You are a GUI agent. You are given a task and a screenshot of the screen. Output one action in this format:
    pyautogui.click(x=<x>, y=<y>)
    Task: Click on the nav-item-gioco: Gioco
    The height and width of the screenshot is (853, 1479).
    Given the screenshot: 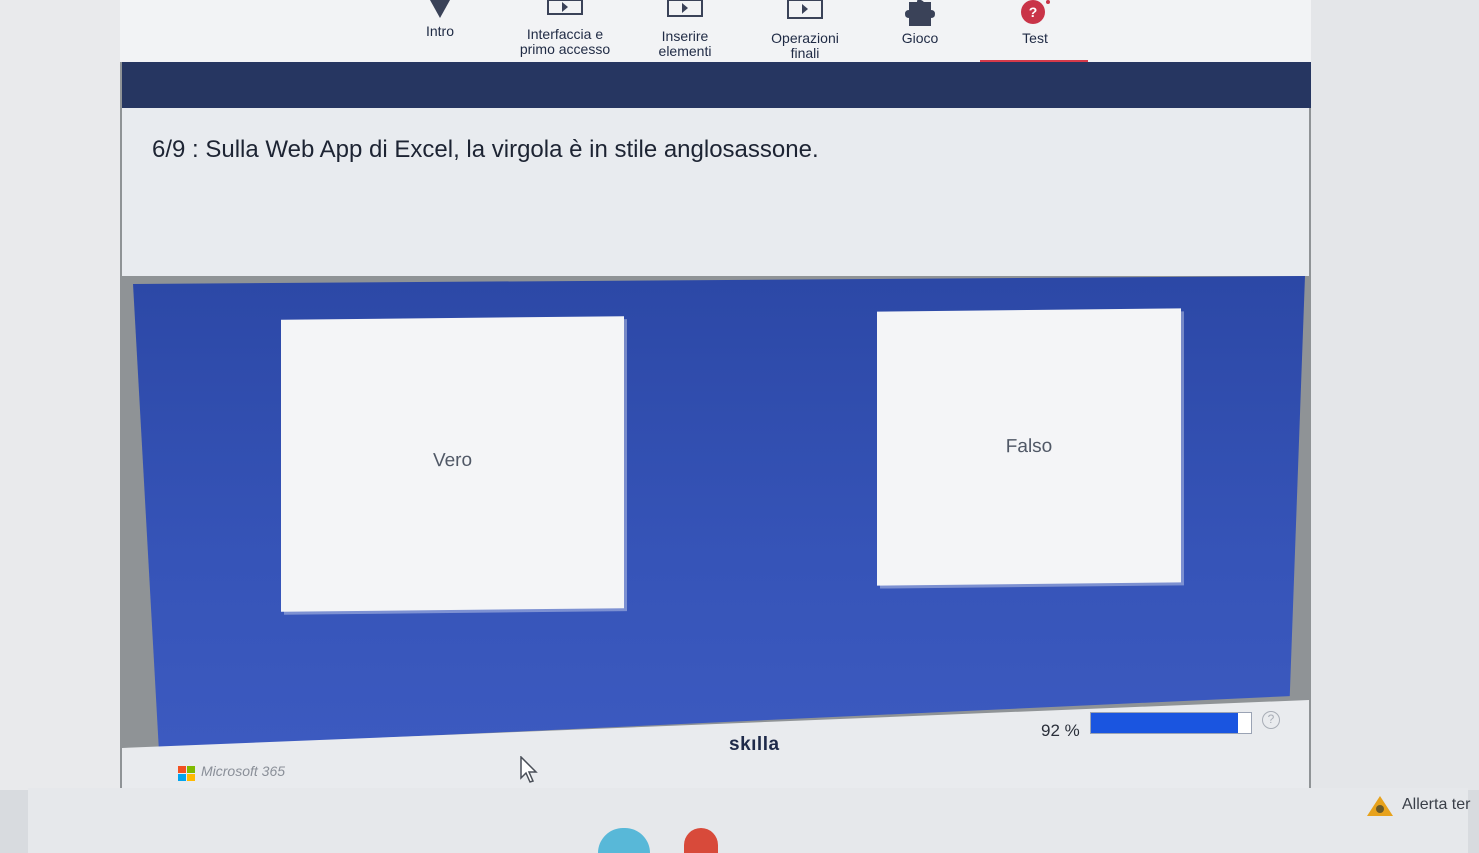 What is the action you would take?
    pyautogui.click(x=920, y=31)
    